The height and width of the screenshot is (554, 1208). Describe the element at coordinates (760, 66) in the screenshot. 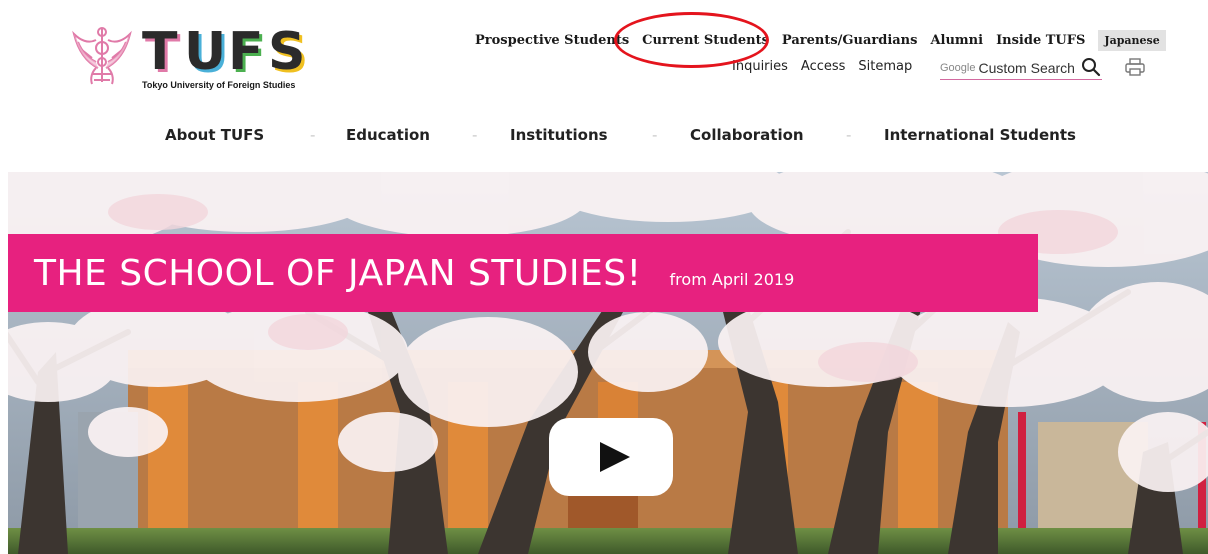

I see `nav-inquiries: Inquiries` at that location.